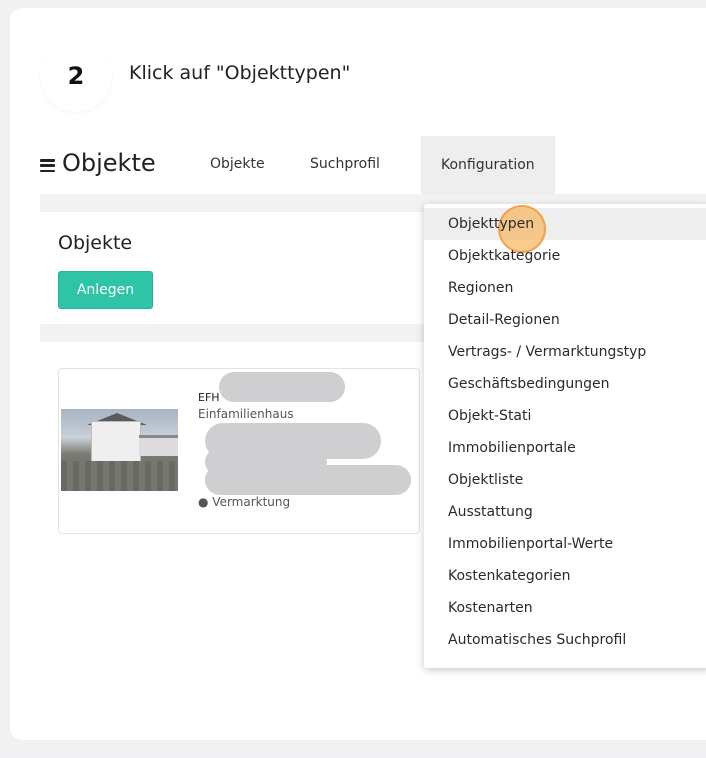 The image size is (706, 758). Describe the element at coordinates (565, 608) in the screenshot. I see `menu-item-kostenarten: Kostenarten` at that location.